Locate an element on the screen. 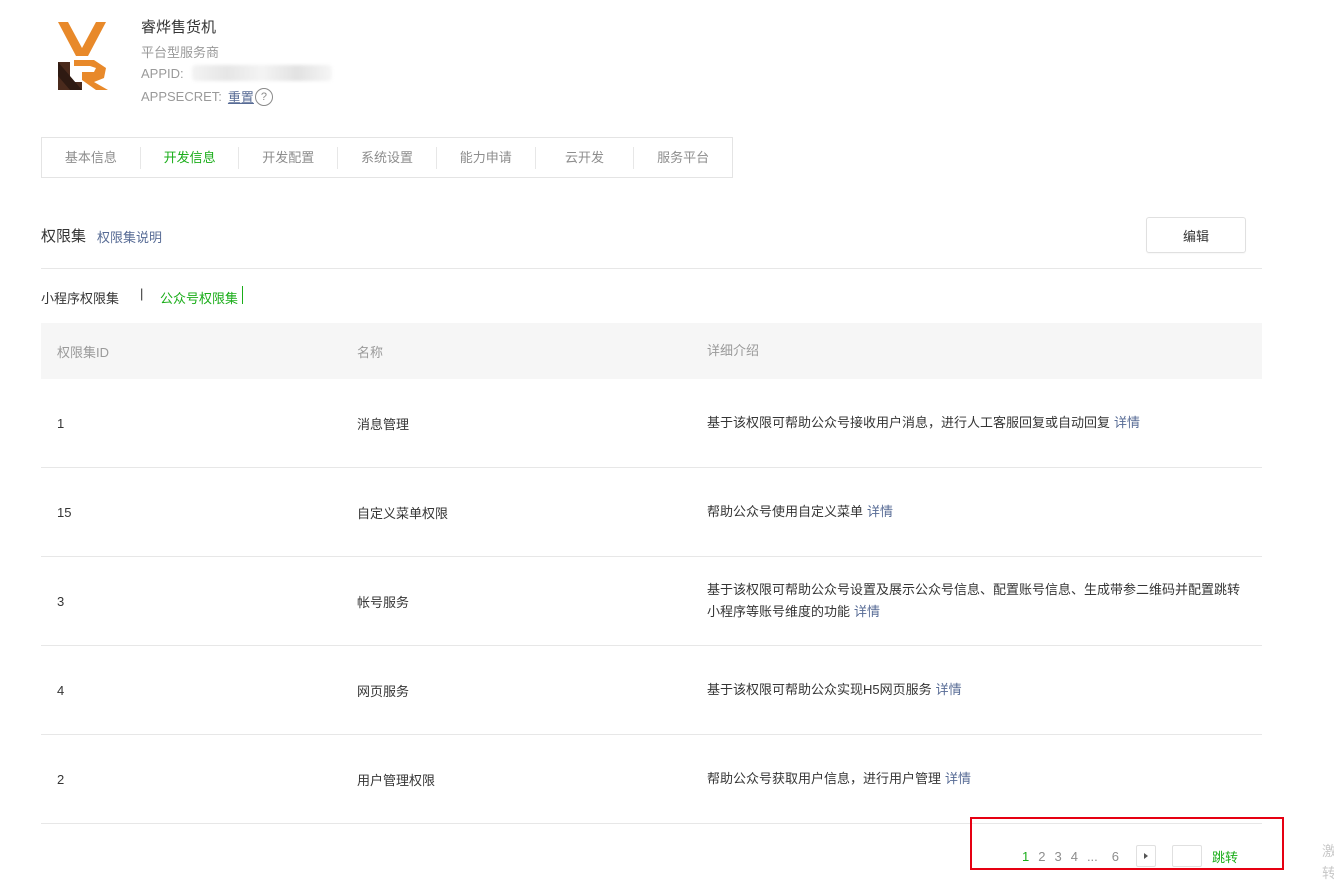 The width and height of the screenshot is (1334, 886). help-icon: ? is located at coordinates (263, 96).